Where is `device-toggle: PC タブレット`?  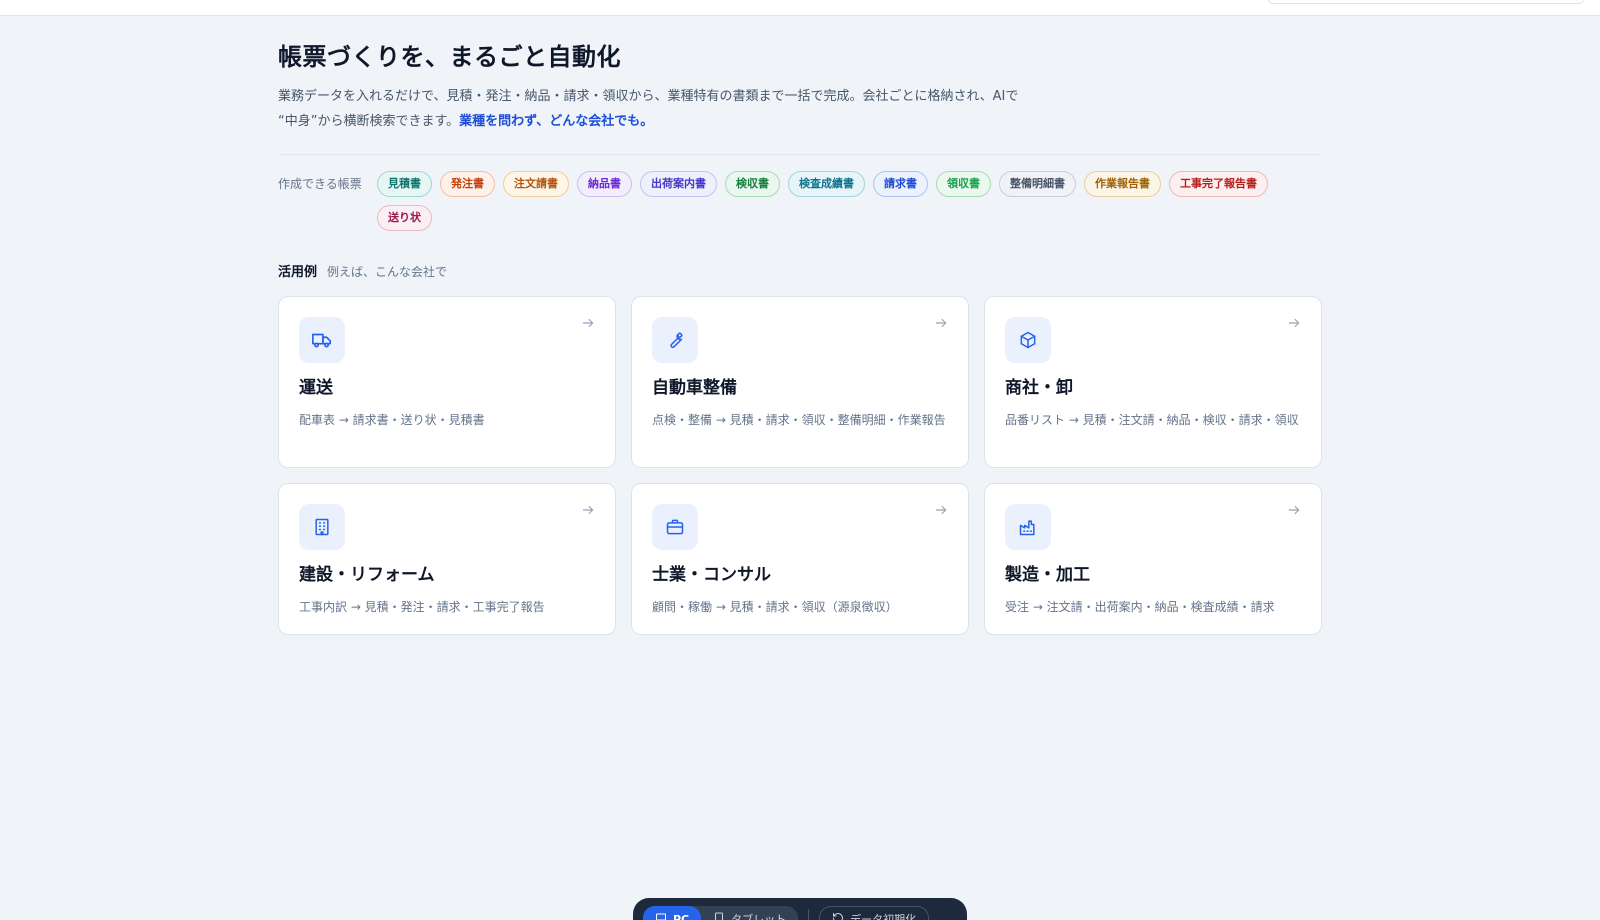
device-toggle: PC タブレット is located at coordinates (721, 913).